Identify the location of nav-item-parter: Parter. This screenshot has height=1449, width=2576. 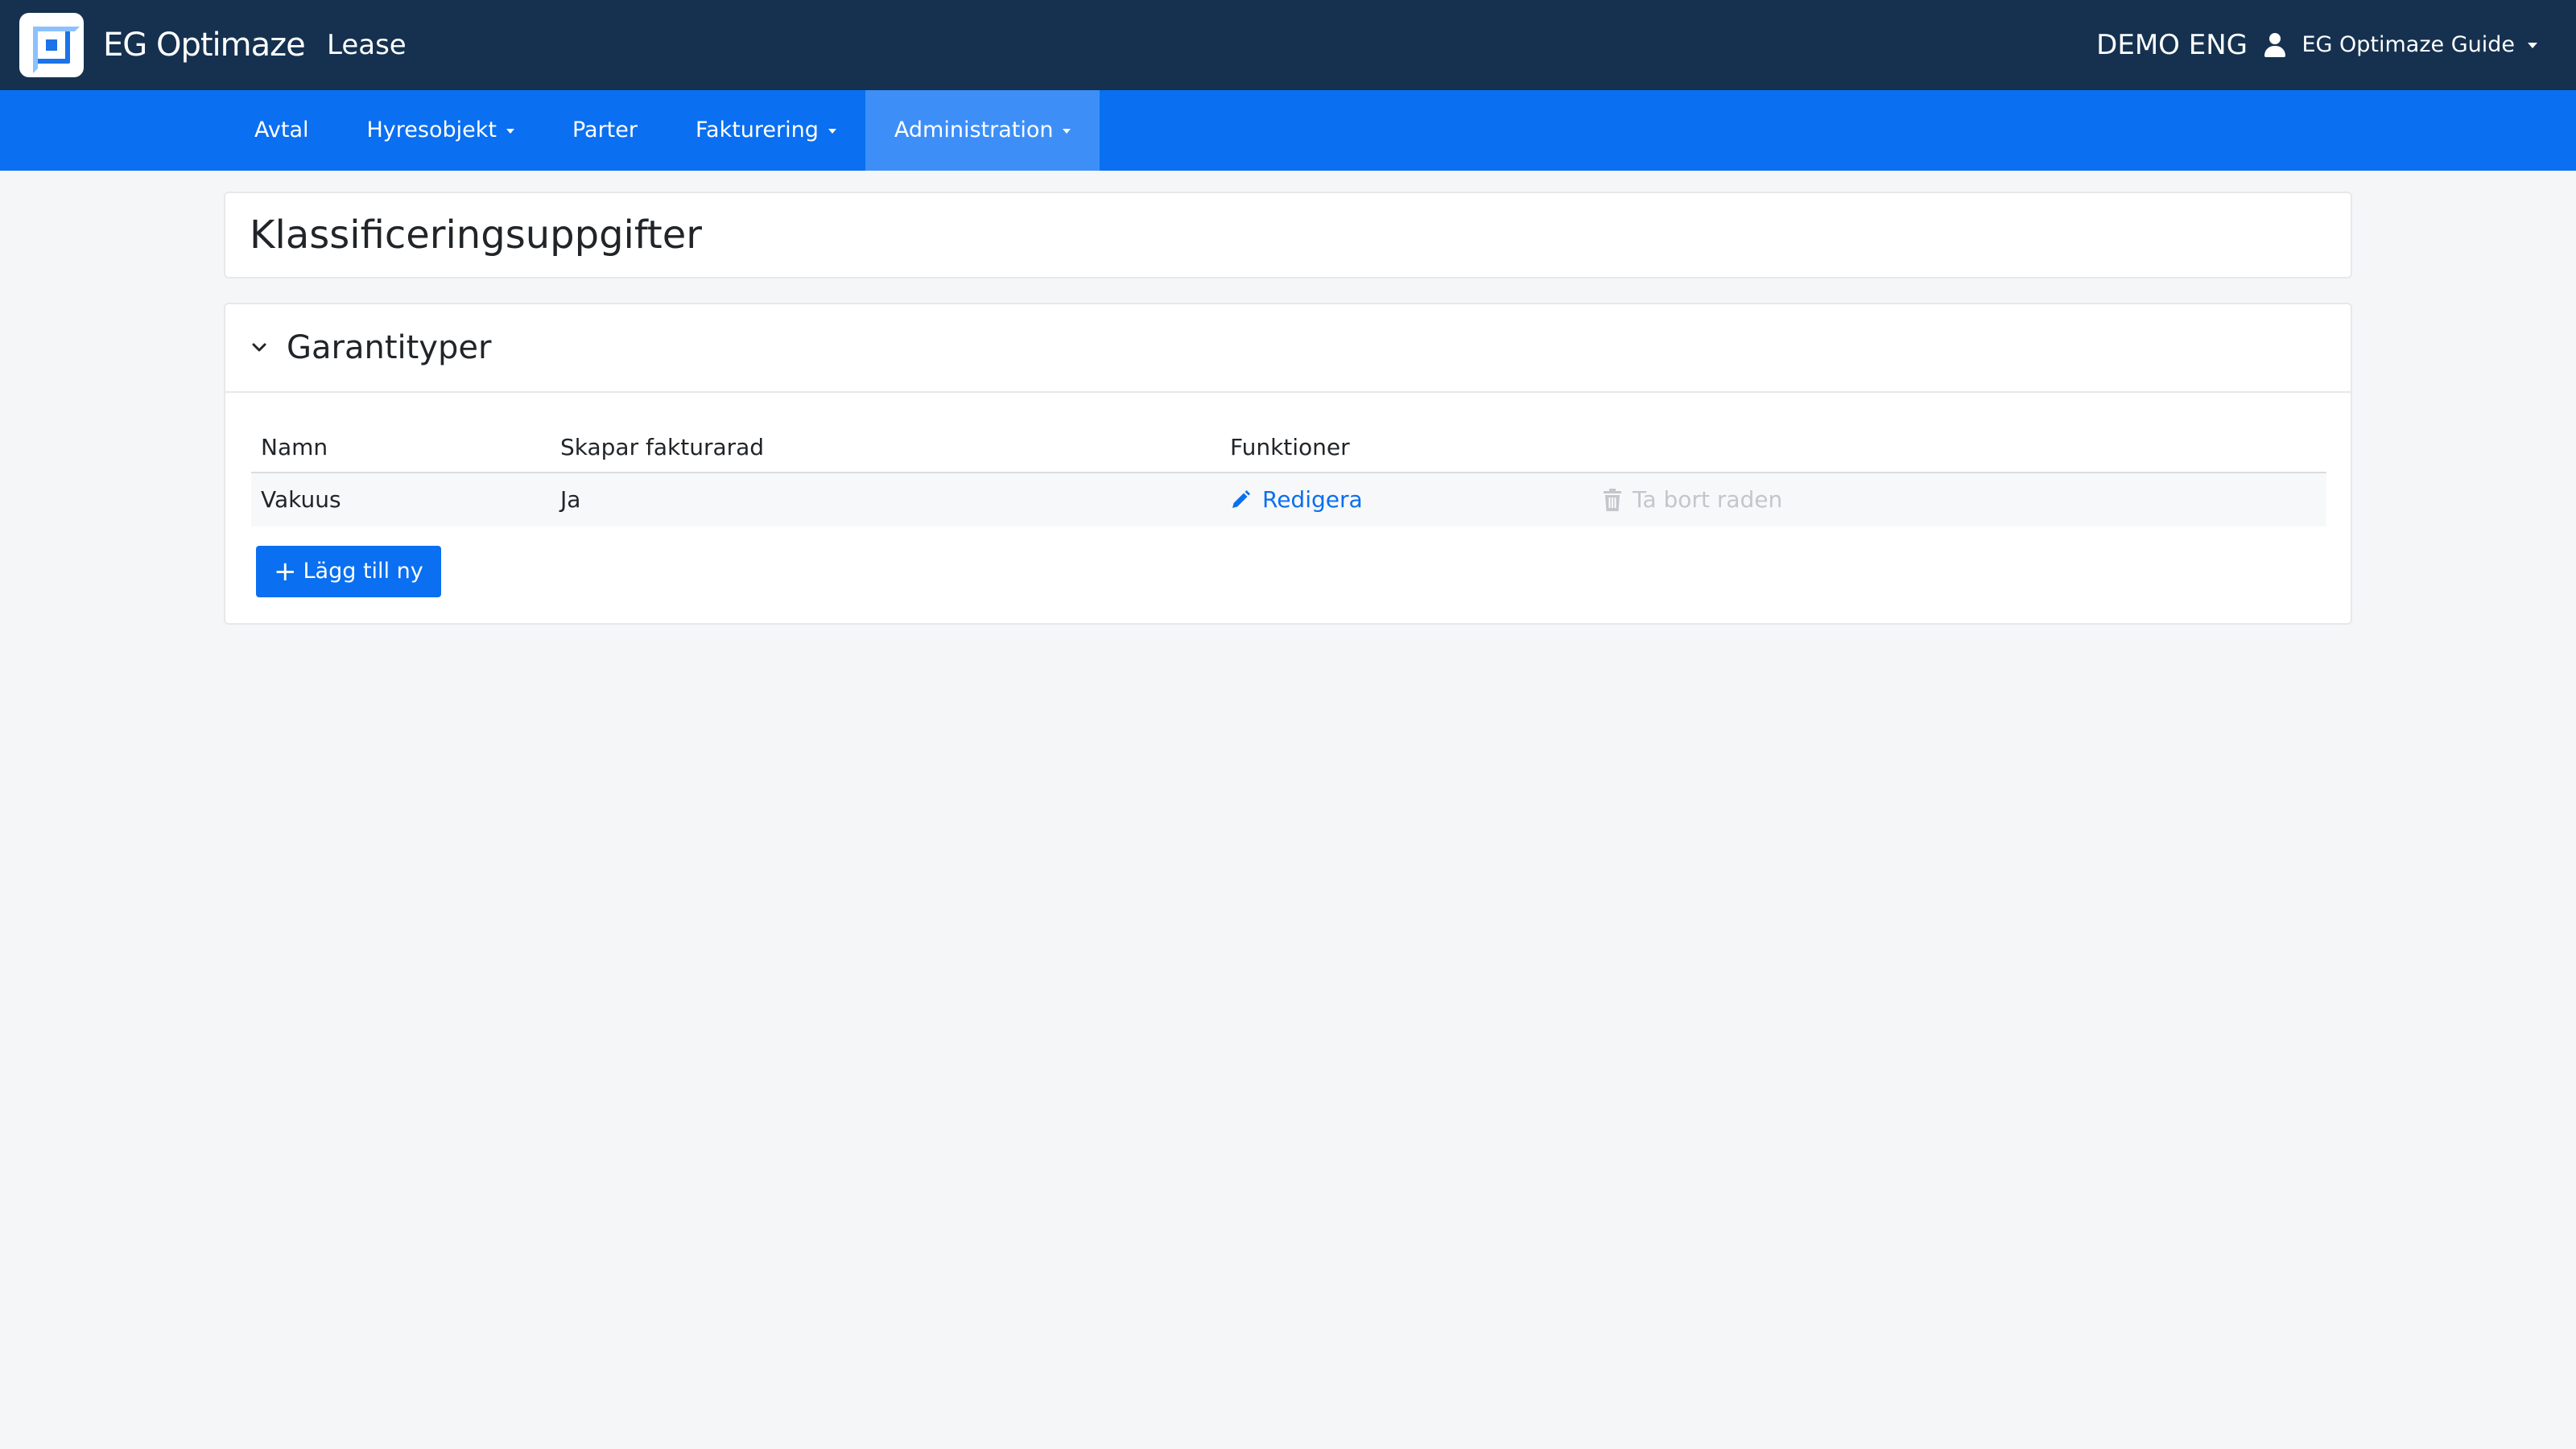
(605, 130).